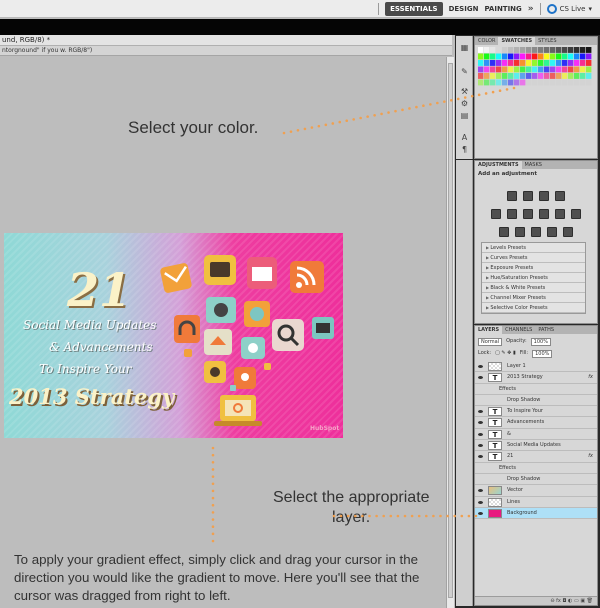 Image resolution: width=600 pixels, height=608 pixels. Describe the element at coordinates (495, 491) in the screenshot. I see `layer-thumbnail` at that location.